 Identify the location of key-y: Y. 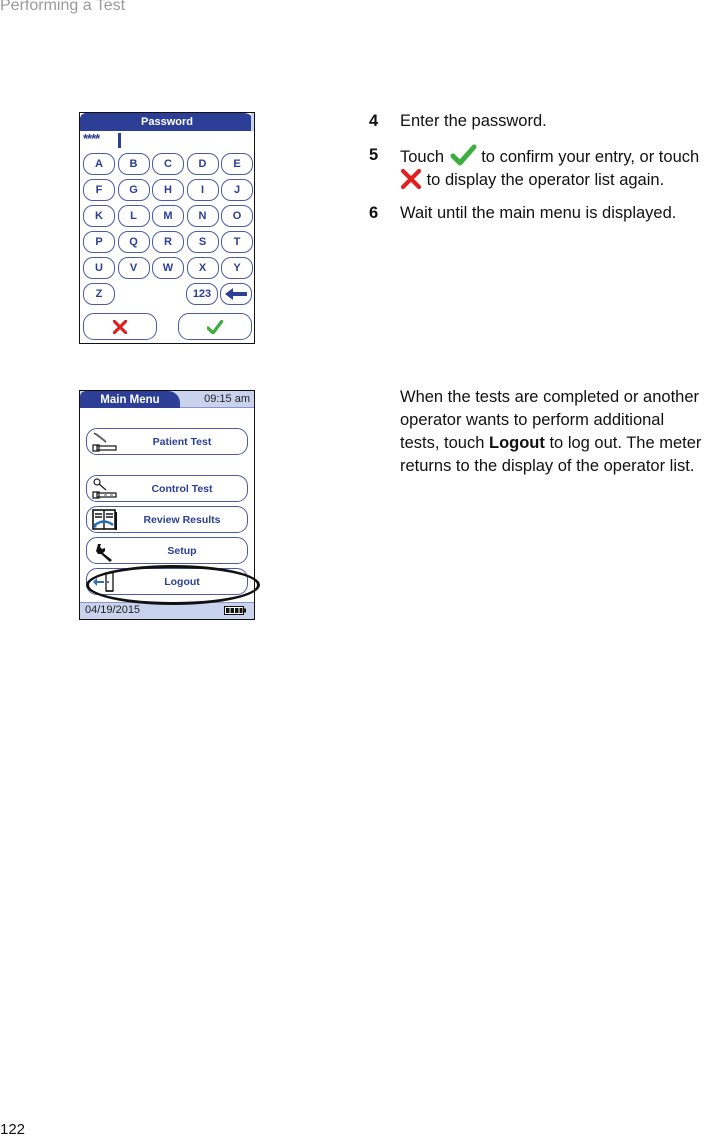
(237, 268).